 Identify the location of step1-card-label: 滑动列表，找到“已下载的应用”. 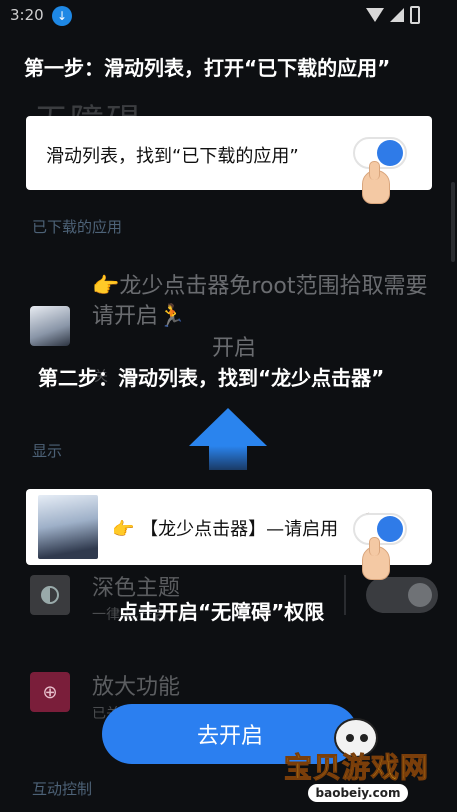
(172, 156).